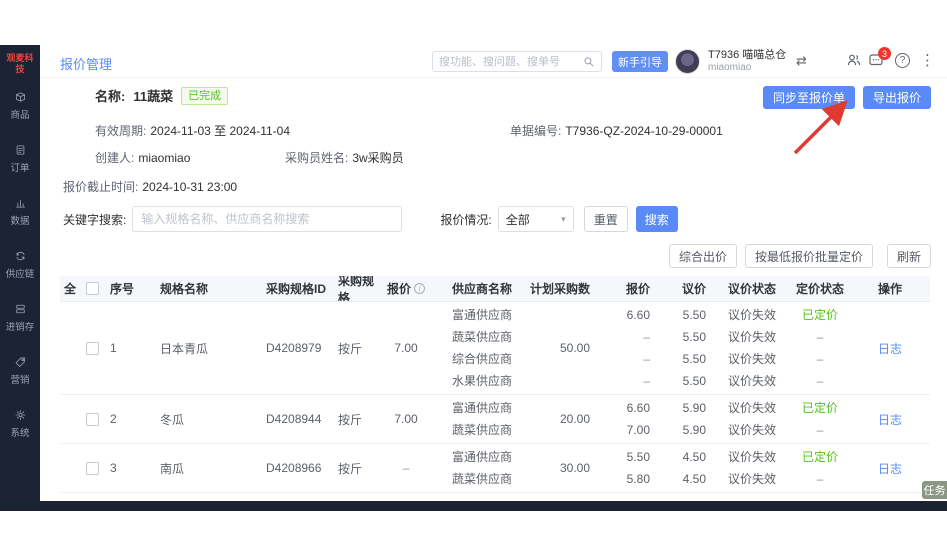 The image size is (947, 546). I want to click on sidebar-item-system: 系统, so click(20, 424).